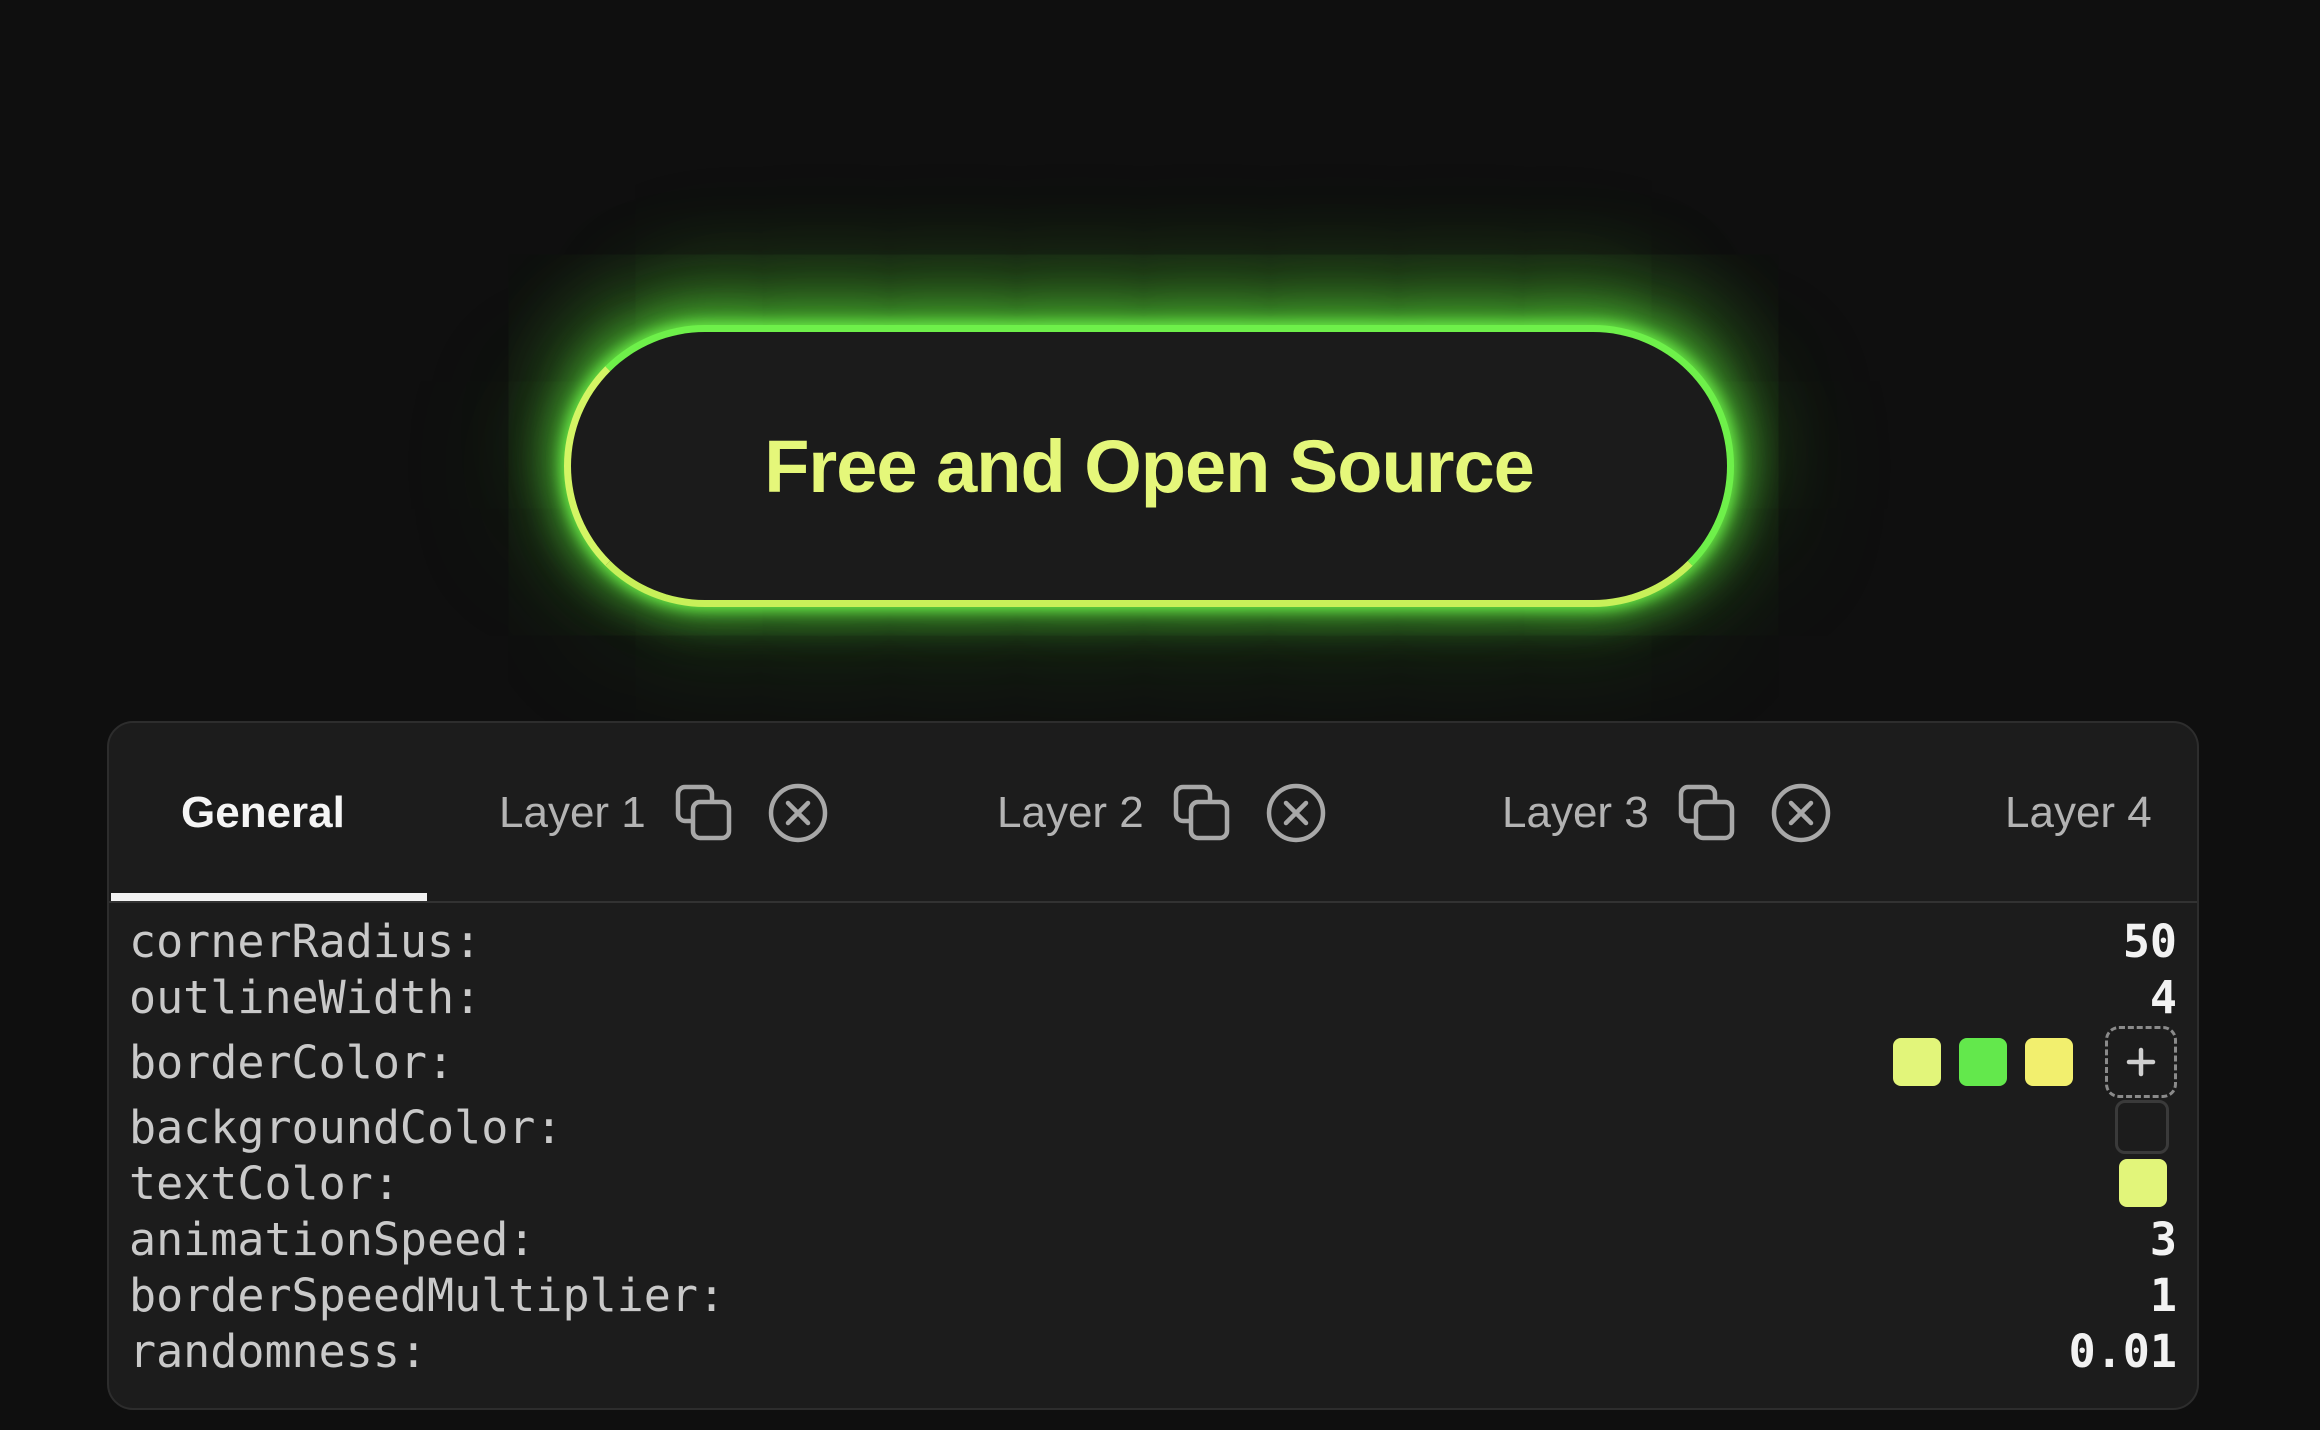 This screenshot has height=1430, width=2320. What do you see at coordinates (2150, 941) in the screenshot?
I see `corner-radius-value: 50` at bounding box center [2150, 941].